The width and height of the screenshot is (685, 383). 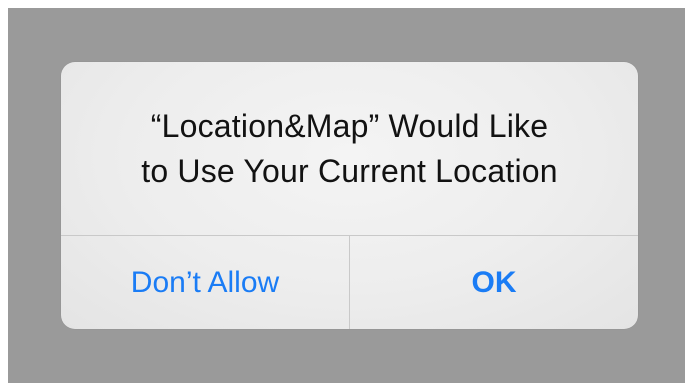 I want to click on dont-allow-button: Don’t Allow, so click(x=205, y=282).